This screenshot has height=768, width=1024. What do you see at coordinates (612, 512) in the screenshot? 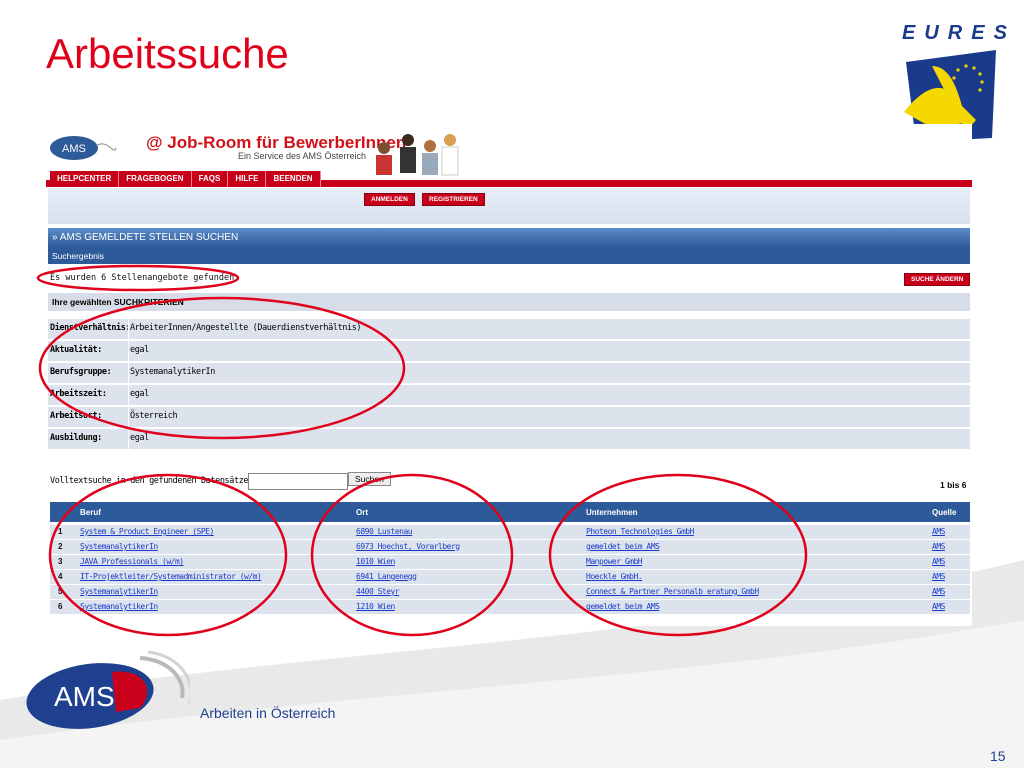
I see `col-unternehmen: Unternehmen` at bounding box center [612, 512].